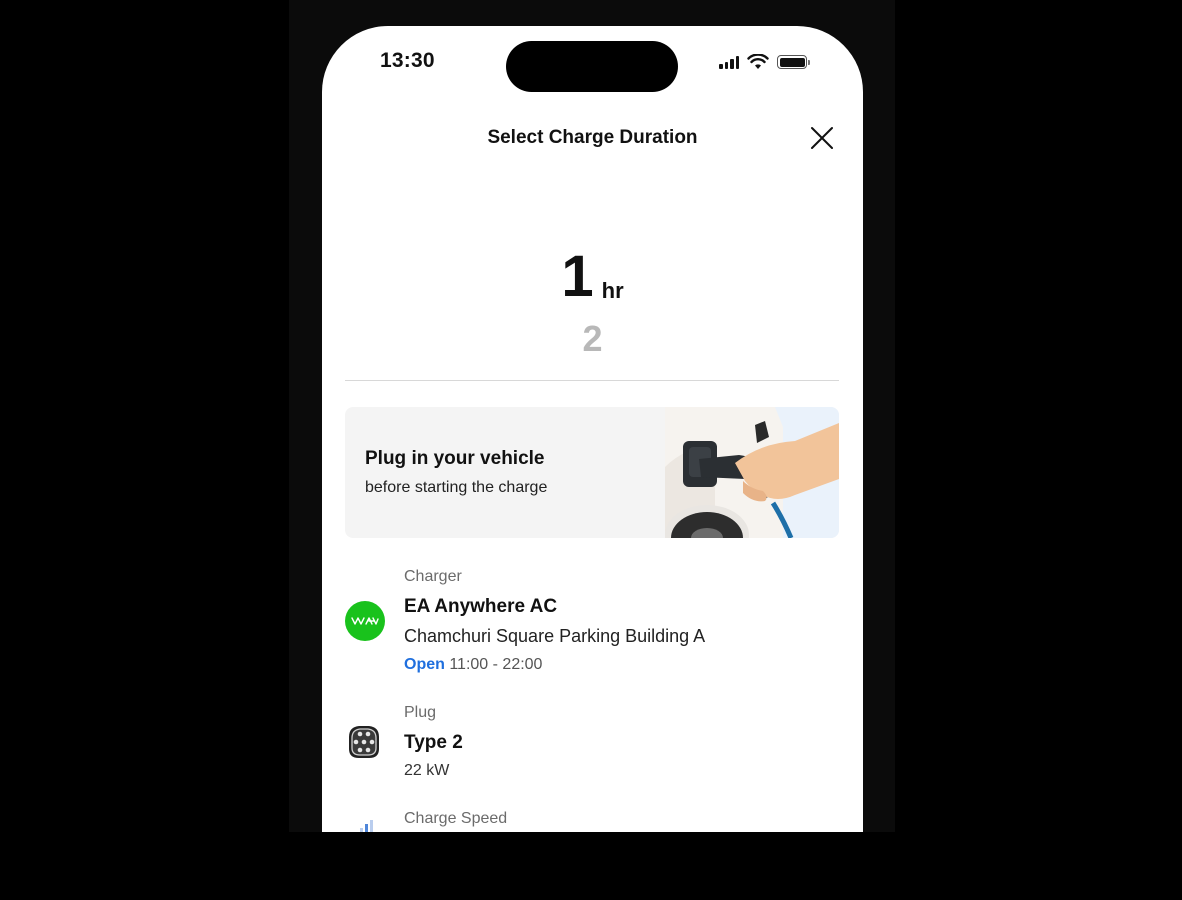  Describe the element at coordinates (592, 339) in the screenshot. I see `duration-picker-option: 2` at that location.